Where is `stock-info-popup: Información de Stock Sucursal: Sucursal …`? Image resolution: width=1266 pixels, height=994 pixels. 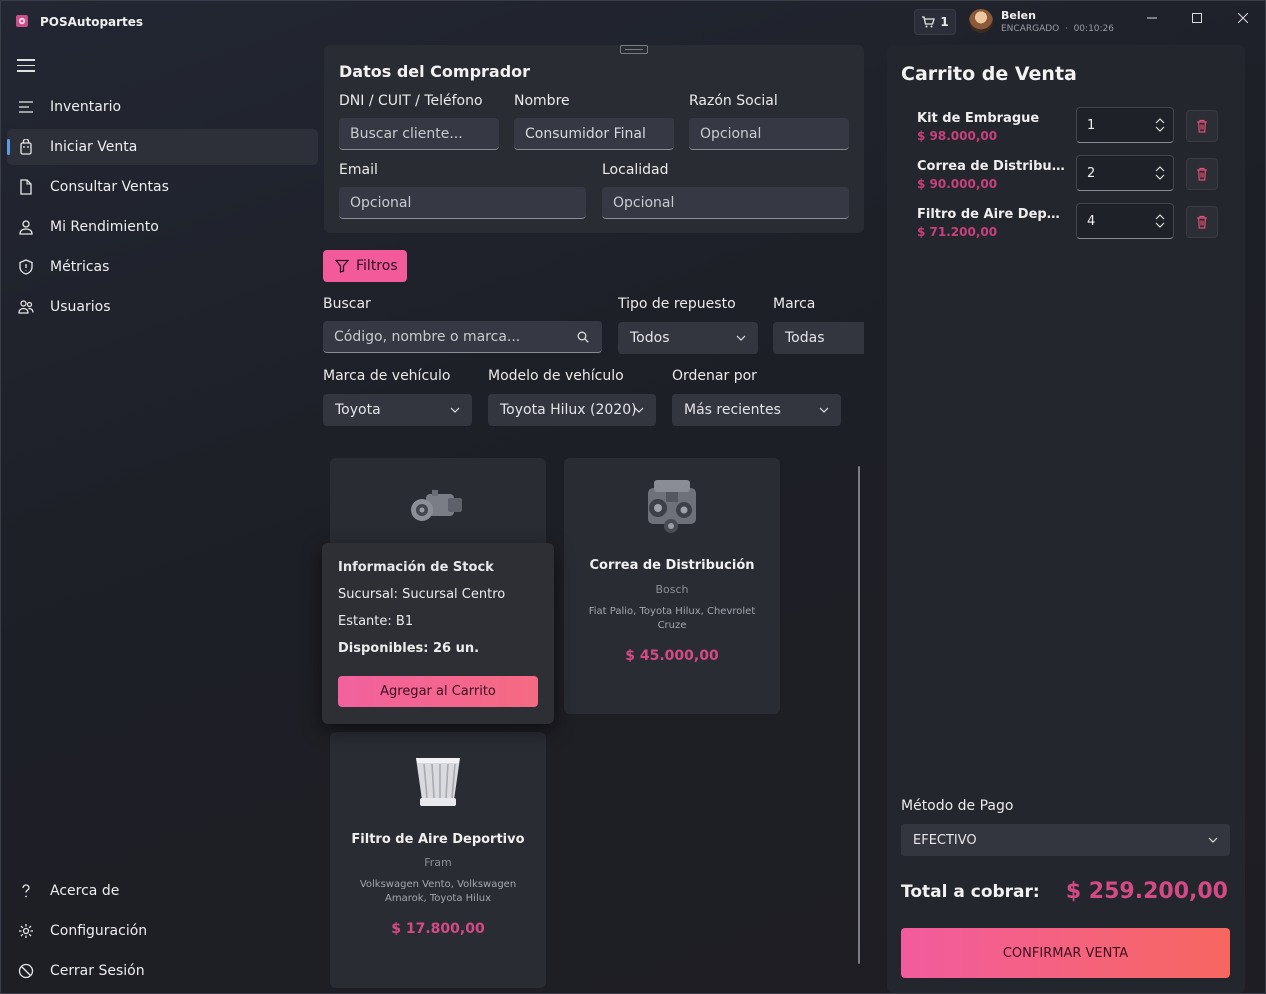
stock-info-popup: Información de Stock Sucursal: Sucursal … is located at coordinates (438, 633).